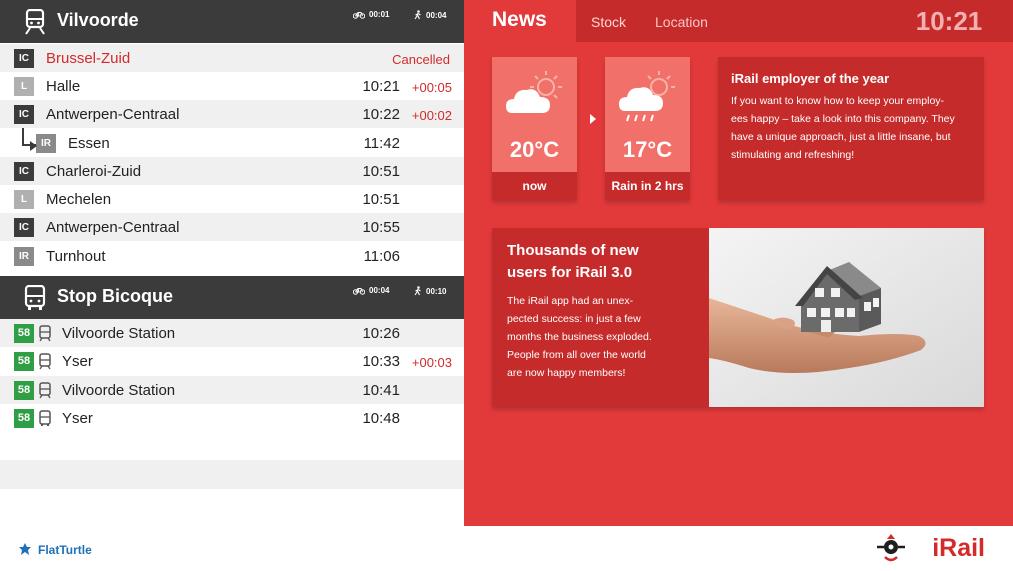 The width and height of the screenshot is (1013, 571). What do you see at coordinates (846, 317) in the screenshot?
I see `house-in-hand-photo` at bounding box center [846, 317].